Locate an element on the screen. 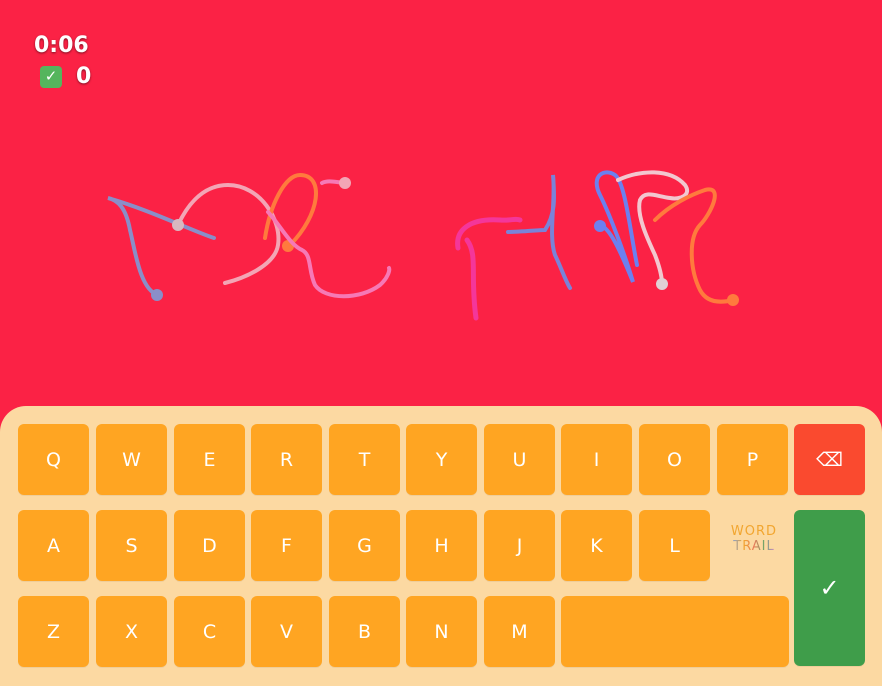  submit-button: ✓ is located at coordinates (829, 588).